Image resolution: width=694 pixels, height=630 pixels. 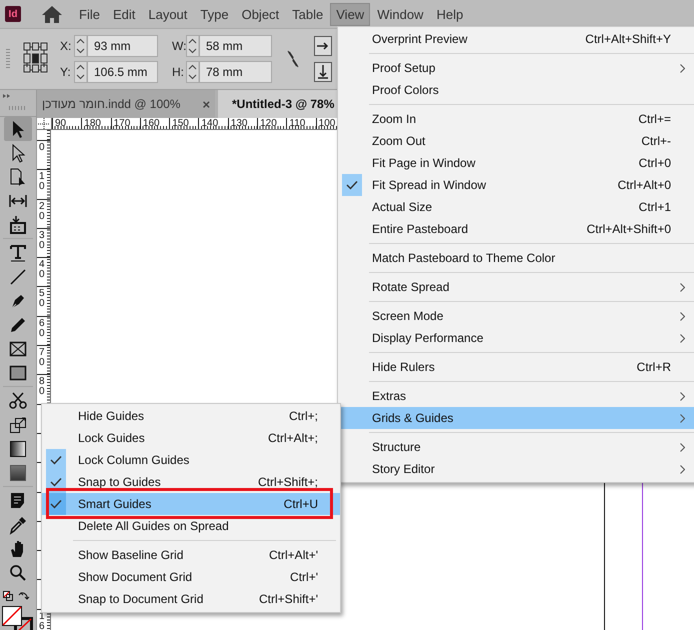 I want to click on menu-item: Rotate Spread, so click(x=516, y=287).